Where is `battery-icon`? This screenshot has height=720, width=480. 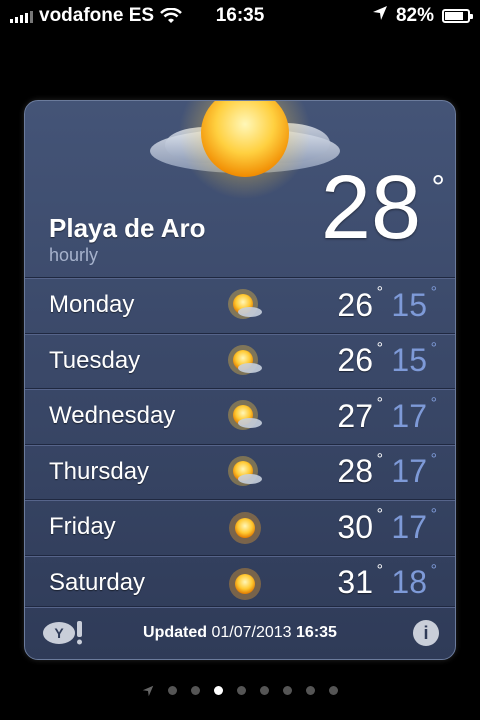 battery-icon is located at coordinates (457, 16).